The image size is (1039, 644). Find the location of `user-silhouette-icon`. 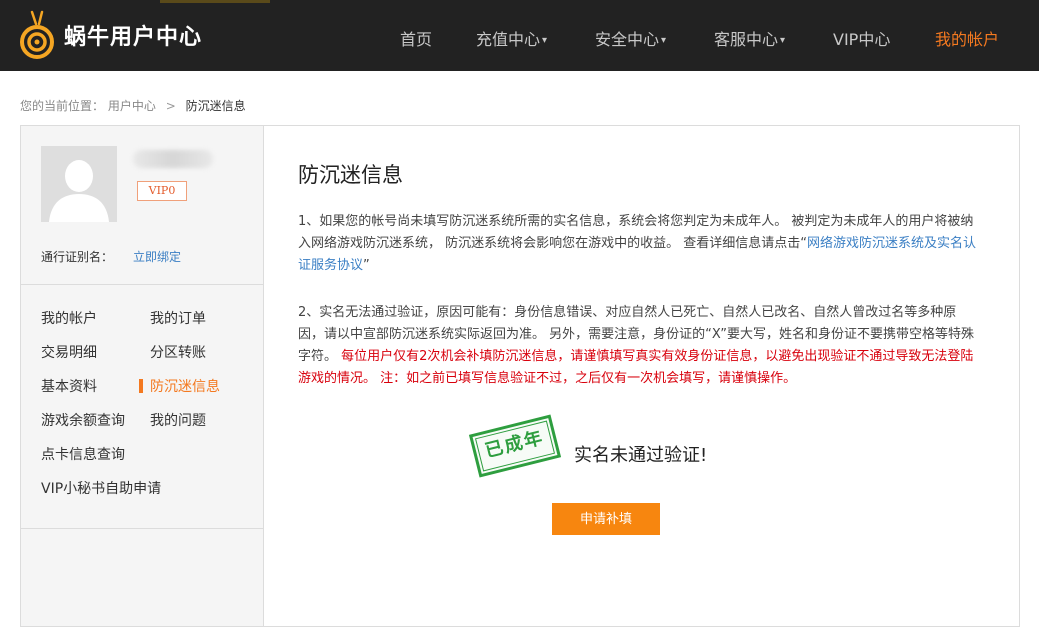

user-silhouette-icon is located at coordinates (79, 184).